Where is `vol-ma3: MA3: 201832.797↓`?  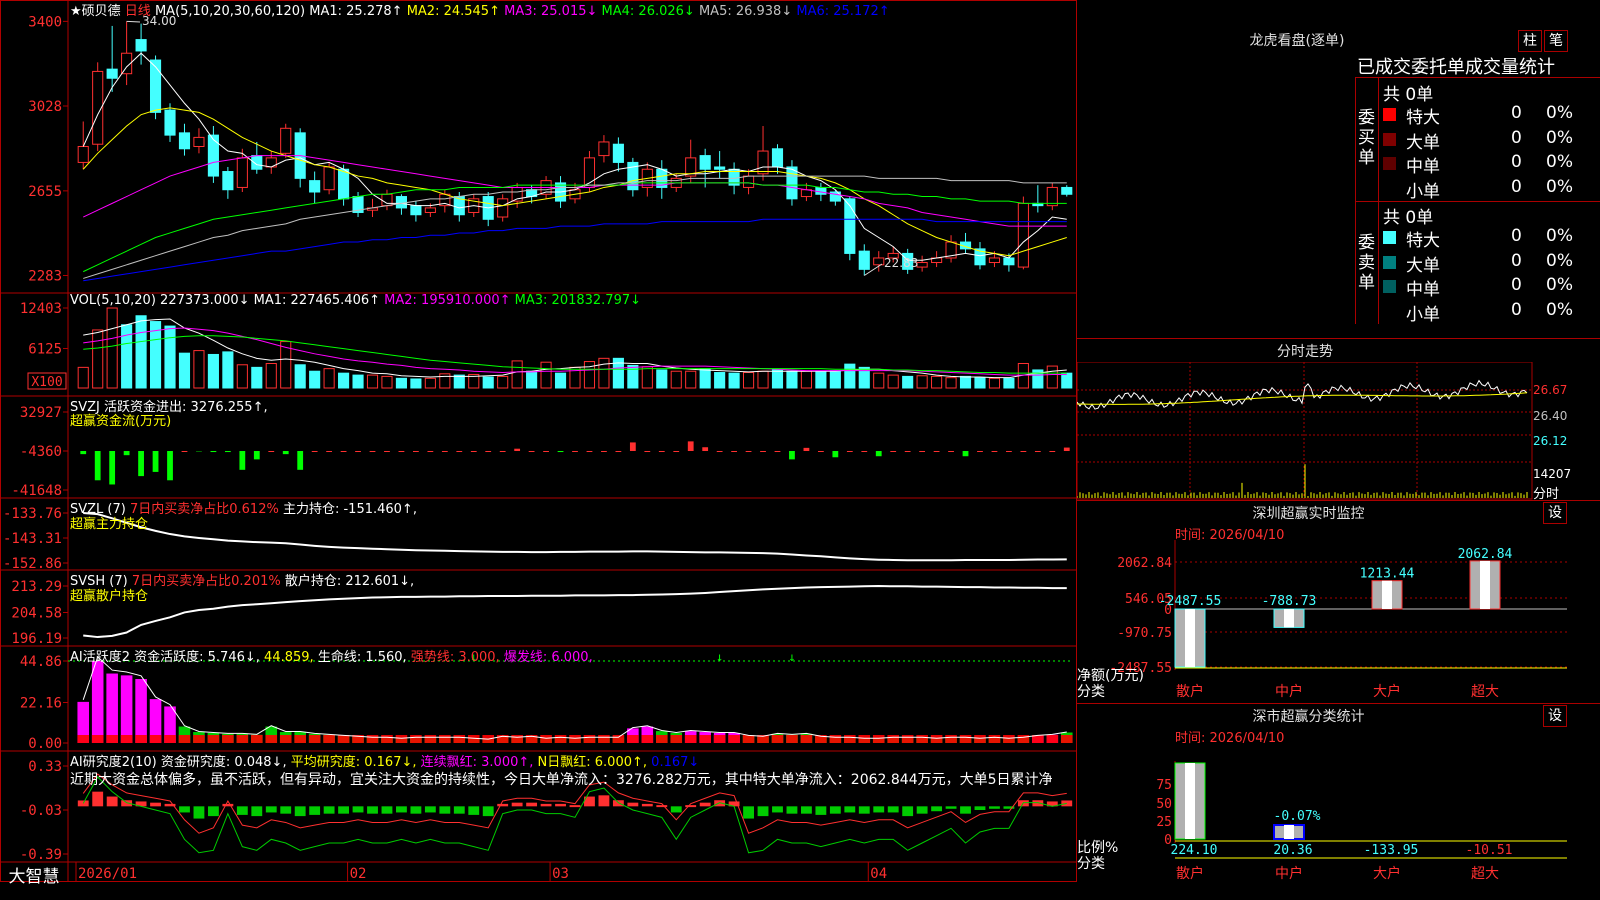 vol-ma3: MA3: 201832.797↓ is located at coordinates (578, 300).